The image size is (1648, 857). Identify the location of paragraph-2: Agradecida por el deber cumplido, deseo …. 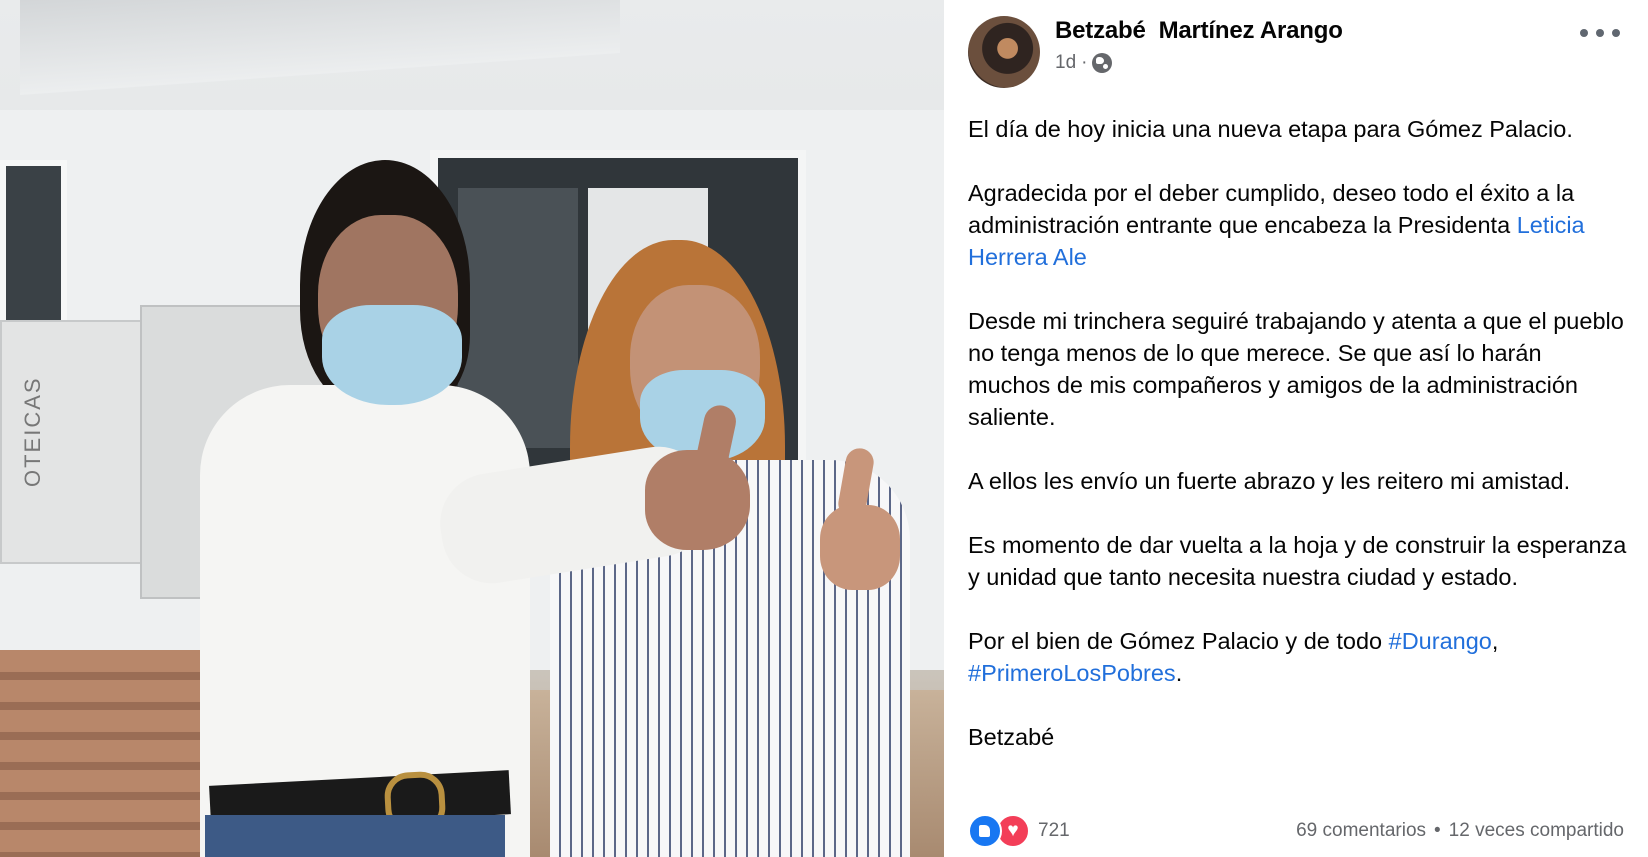
(1298, 225).